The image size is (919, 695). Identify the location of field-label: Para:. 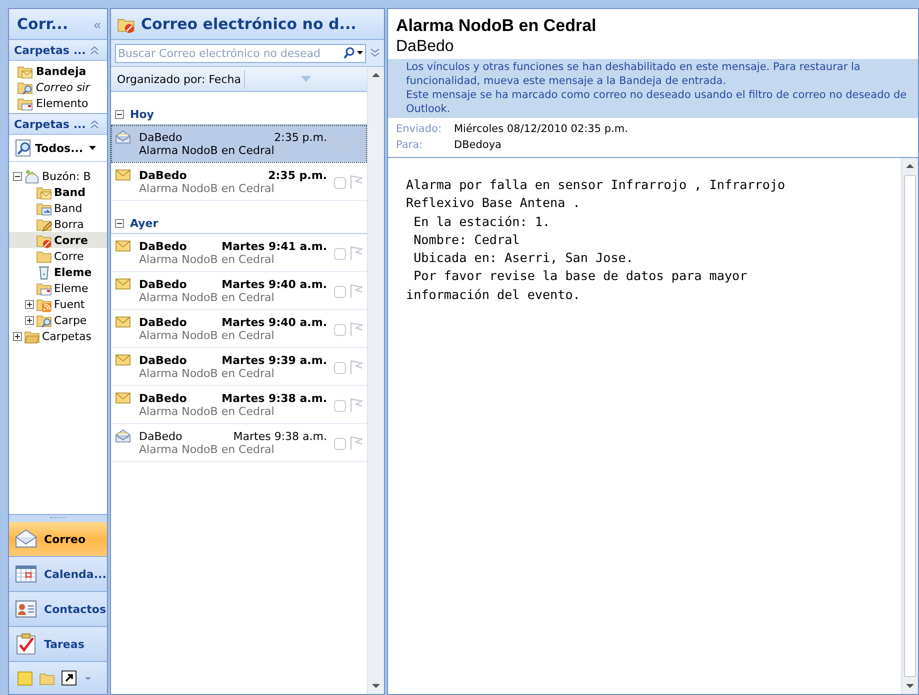
(410, 145).